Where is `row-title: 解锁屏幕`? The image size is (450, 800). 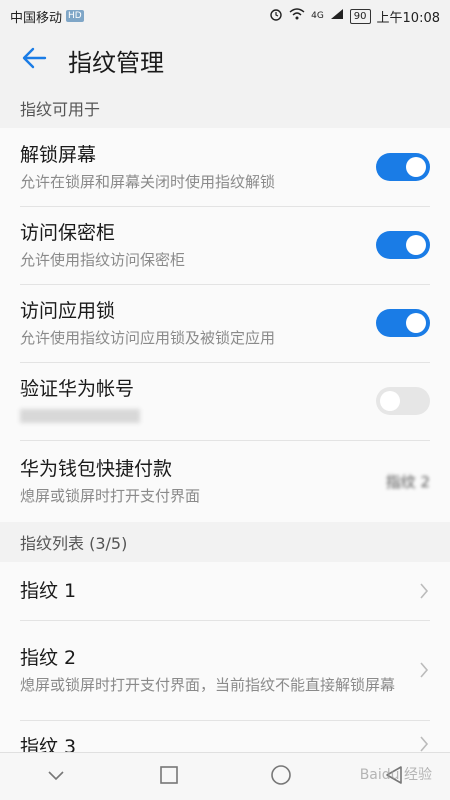 row-title: 解锁屏幕 is located at coordinates (58, 154).